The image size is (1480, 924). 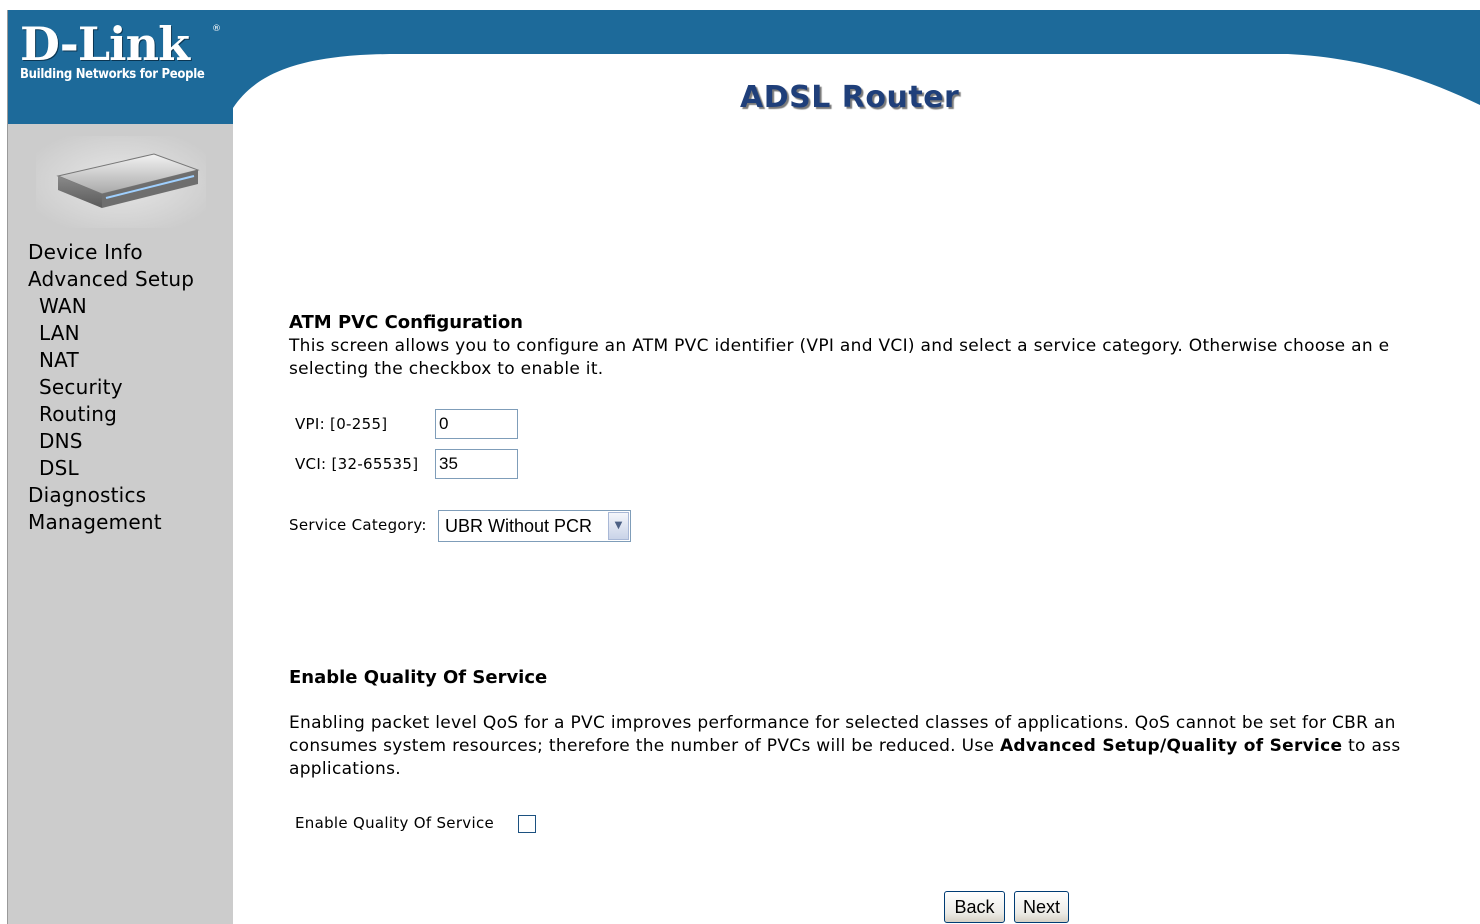 What do you see at coordinates (121, 182) in the screenshot?
I see `router-device-image` at bounding box center [121, 182].